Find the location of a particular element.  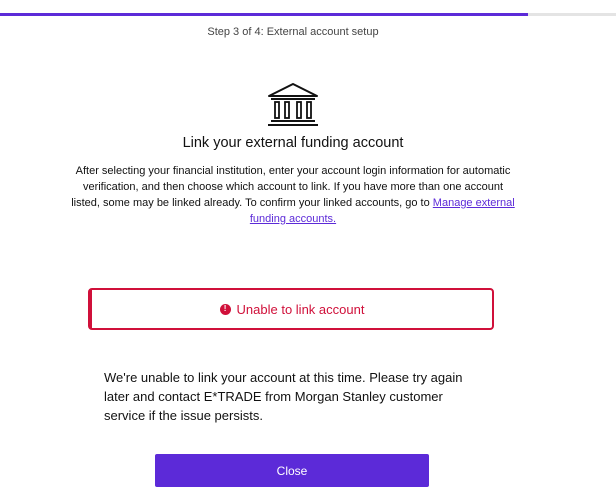

error-heading: Unable to link account is located at coordinates (300, 309).